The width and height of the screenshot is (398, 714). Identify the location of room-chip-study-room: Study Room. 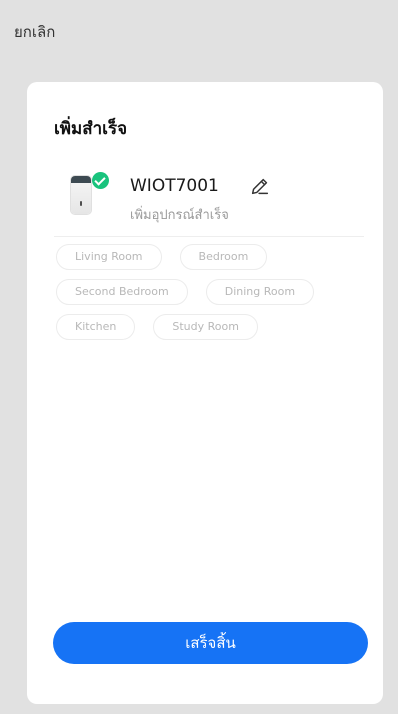
(205, 327).